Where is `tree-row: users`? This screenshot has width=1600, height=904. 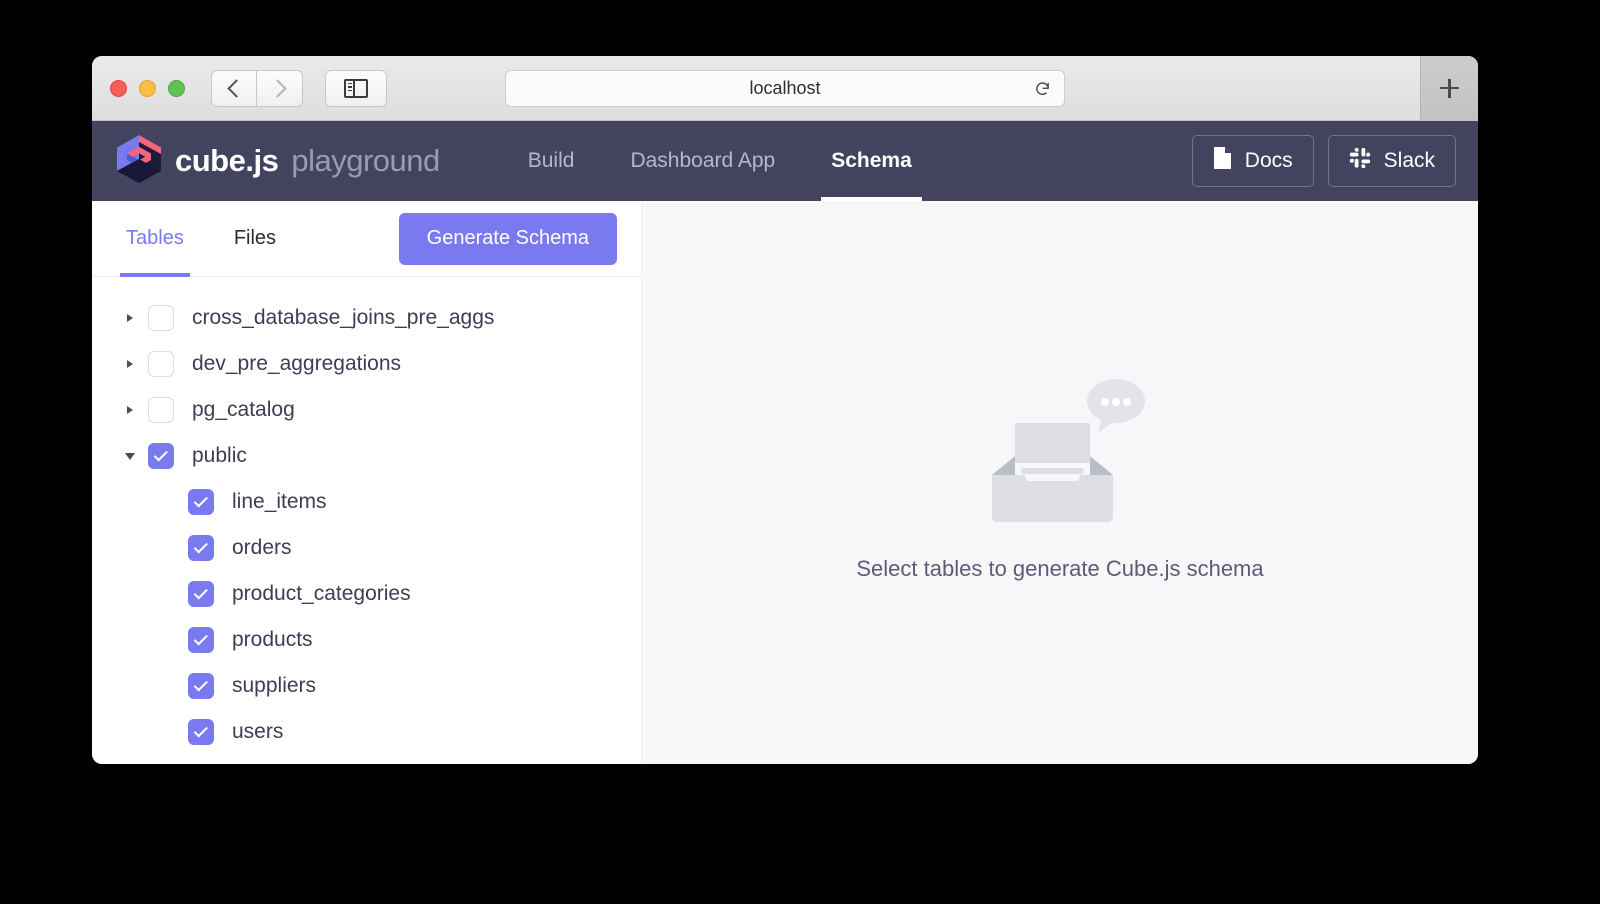 tree-row: users is located at coordinates (366, 732).